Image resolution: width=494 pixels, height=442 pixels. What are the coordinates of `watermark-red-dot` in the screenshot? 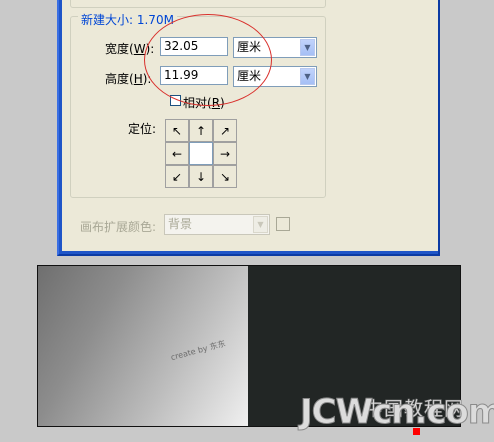 It's located at (416, 431).